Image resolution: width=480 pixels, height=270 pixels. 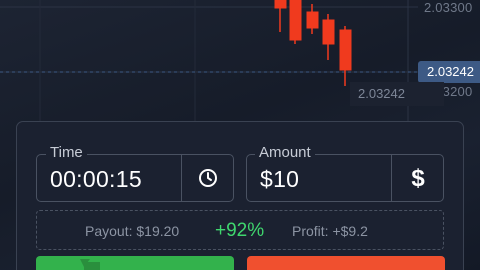 I want to click on up-button, so click(x=135, y=263).